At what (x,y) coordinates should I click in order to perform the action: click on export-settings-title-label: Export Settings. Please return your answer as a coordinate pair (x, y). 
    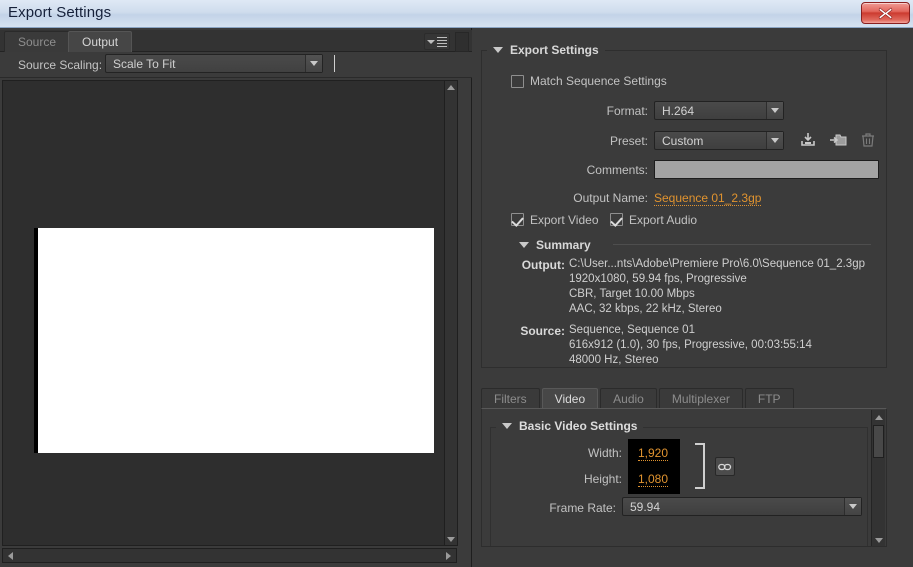
    Looking at the image, I should click on (554, 50).